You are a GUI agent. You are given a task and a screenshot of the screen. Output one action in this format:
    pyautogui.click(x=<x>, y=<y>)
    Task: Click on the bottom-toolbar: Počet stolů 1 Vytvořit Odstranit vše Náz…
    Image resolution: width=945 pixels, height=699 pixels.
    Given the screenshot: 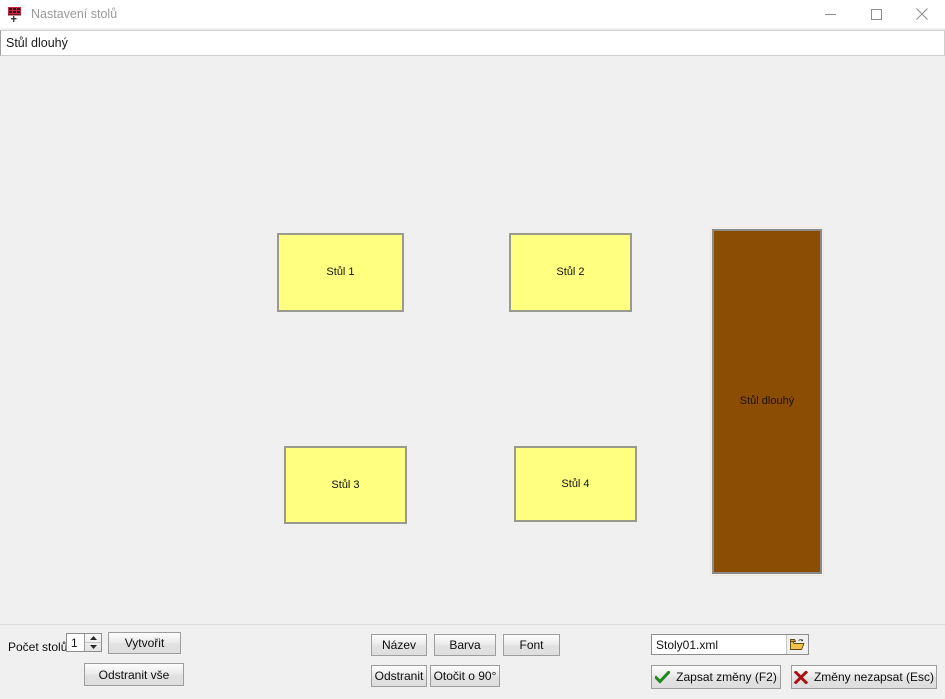 What is the action you would take?
    pyautogui.click(x=472, y=662)
    